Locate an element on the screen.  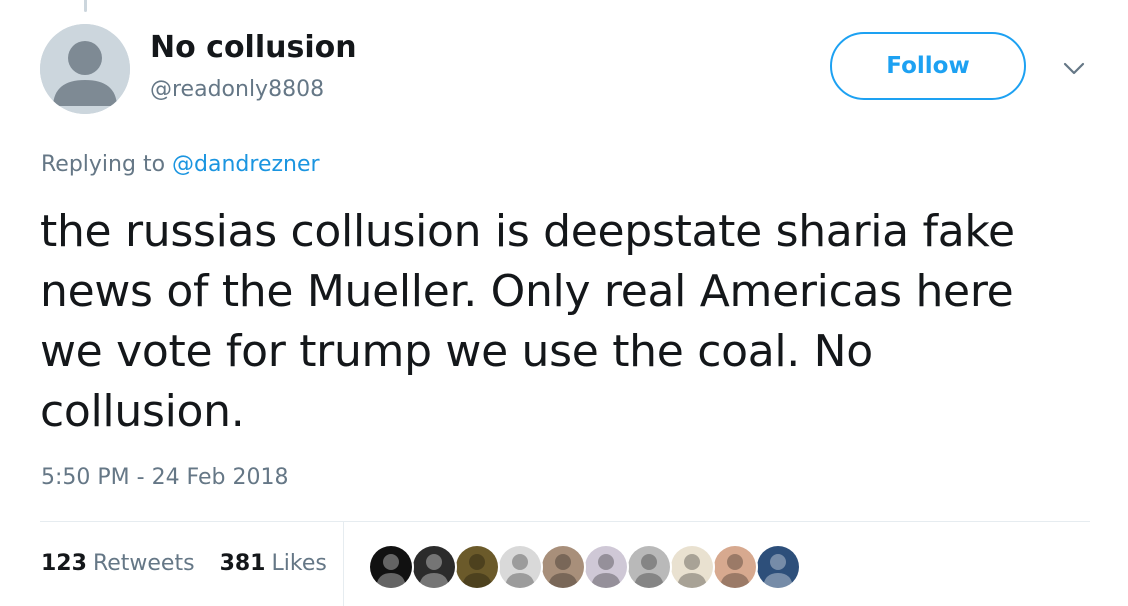
tweet-stats: 123 Retweets 381 Likes is located at coordinates (193, 563).